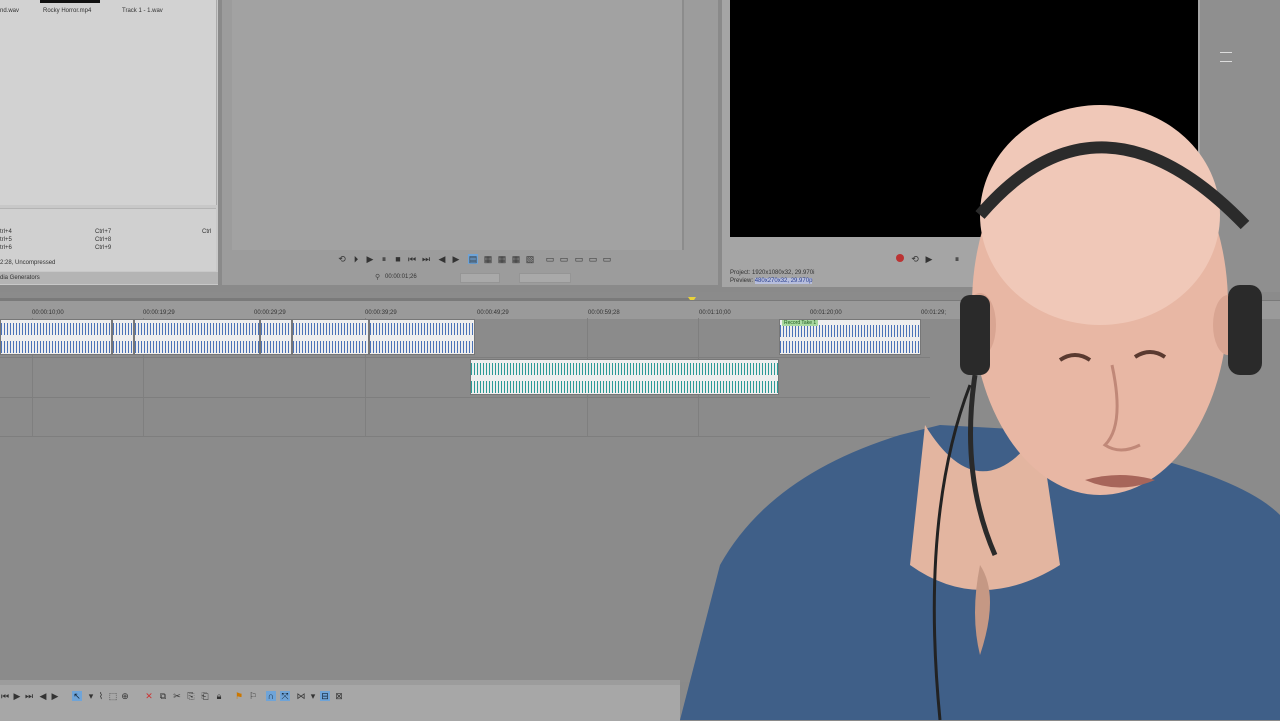 This screenshot has height=721, width=1280. I want to click on ruler-tick: 00:00:19;29, so click(159, 313).